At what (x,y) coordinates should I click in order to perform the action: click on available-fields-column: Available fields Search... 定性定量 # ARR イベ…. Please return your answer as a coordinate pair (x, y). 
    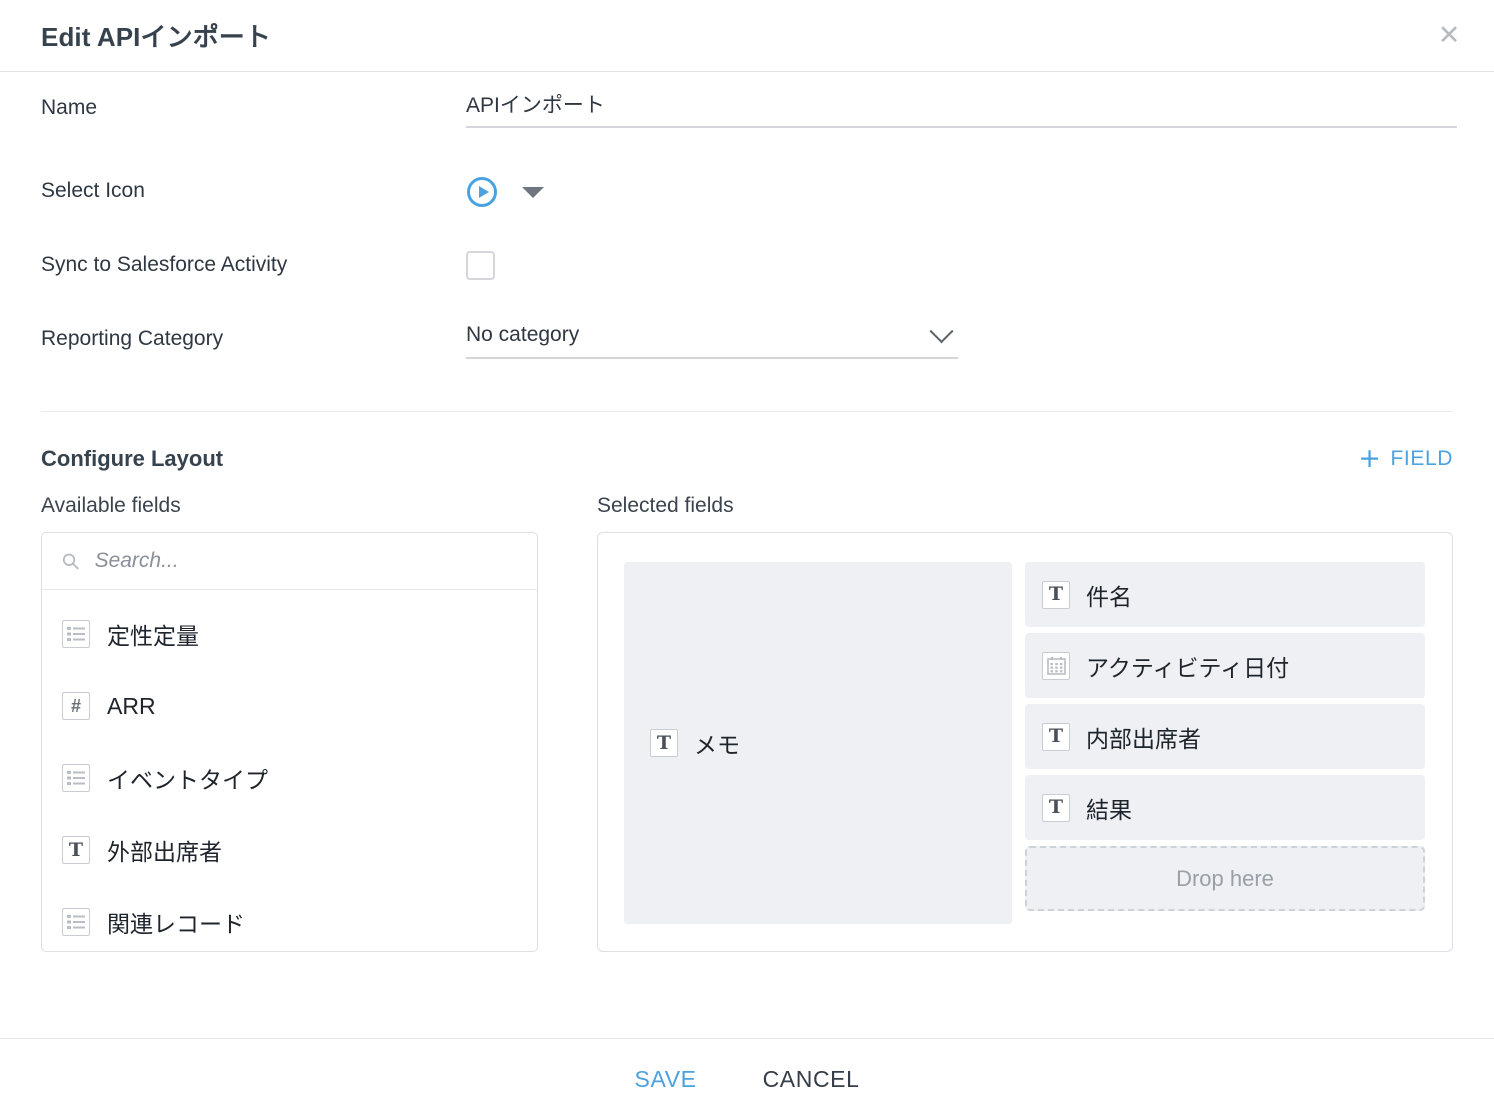
    Looking at the image, I should click on (289, 723).